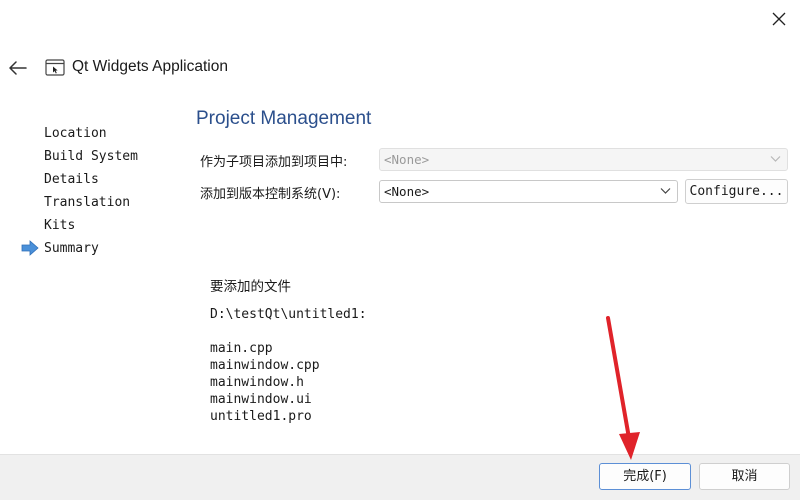 Image resolution: width=800 pixels, height=500 pixels. What do you see at coordinates (274, 162) in the screenshot?
I see `add-to-project-label: 作为子项目添加到项目中:` at bounding box center [274, 162].